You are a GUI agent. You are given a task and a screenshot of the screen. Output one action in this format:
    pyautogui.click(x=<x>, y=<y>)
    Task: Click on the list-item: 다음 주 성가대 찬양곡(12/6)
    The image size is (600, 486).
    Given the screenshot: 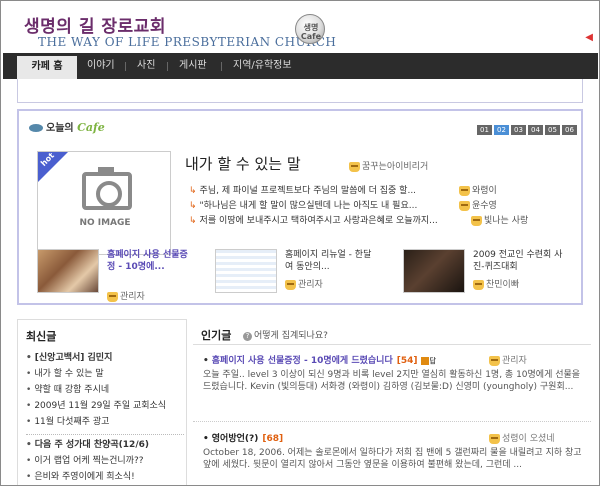 What is the action you would take?
    pyautogui.click(x=105, y=445)
    